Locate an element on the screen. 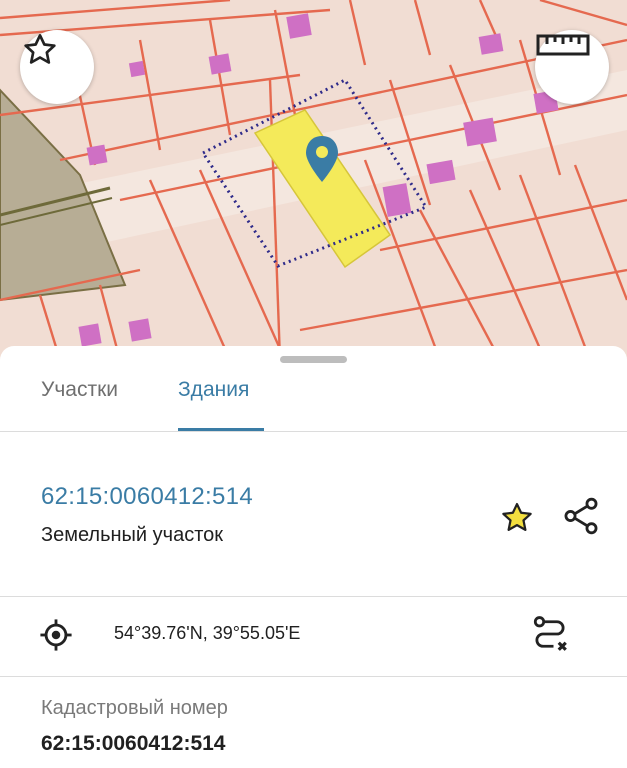  ruler-icon is located at coordinates (563, 45).